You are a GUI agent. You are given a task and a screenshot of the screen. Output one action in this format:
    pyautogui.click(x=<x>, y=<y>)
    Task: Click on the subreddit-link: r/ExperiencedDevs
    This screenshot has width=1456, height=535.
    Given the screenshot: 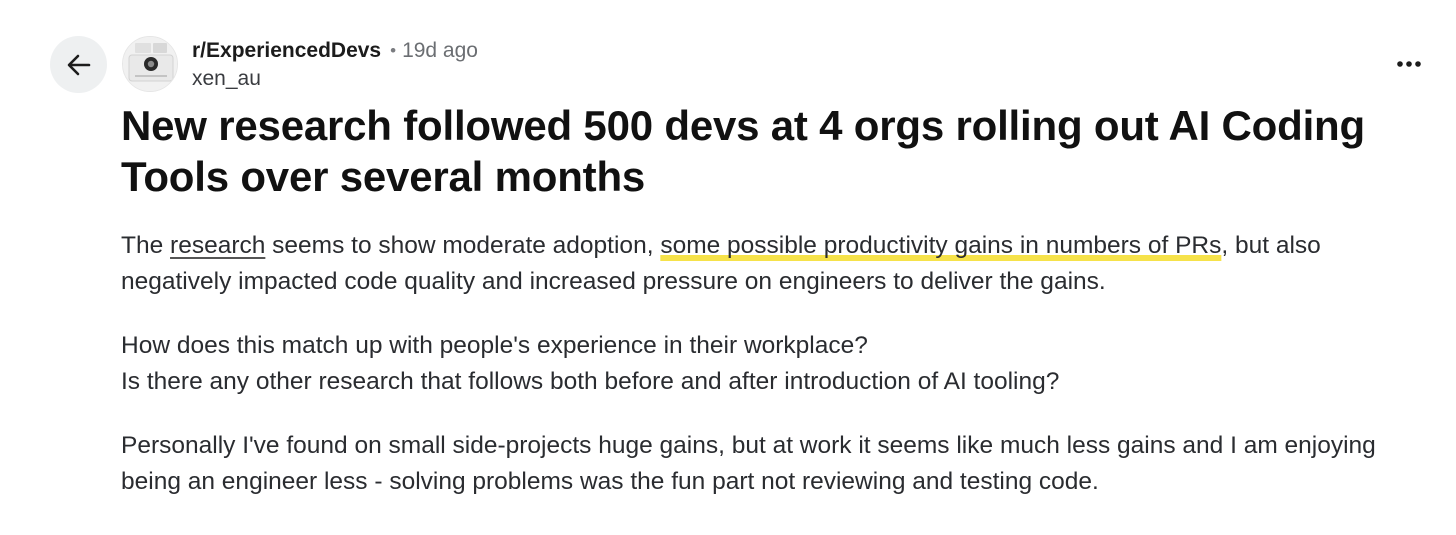 What is the action you would take?
    pyautogui.click(x=286, y=50)
    